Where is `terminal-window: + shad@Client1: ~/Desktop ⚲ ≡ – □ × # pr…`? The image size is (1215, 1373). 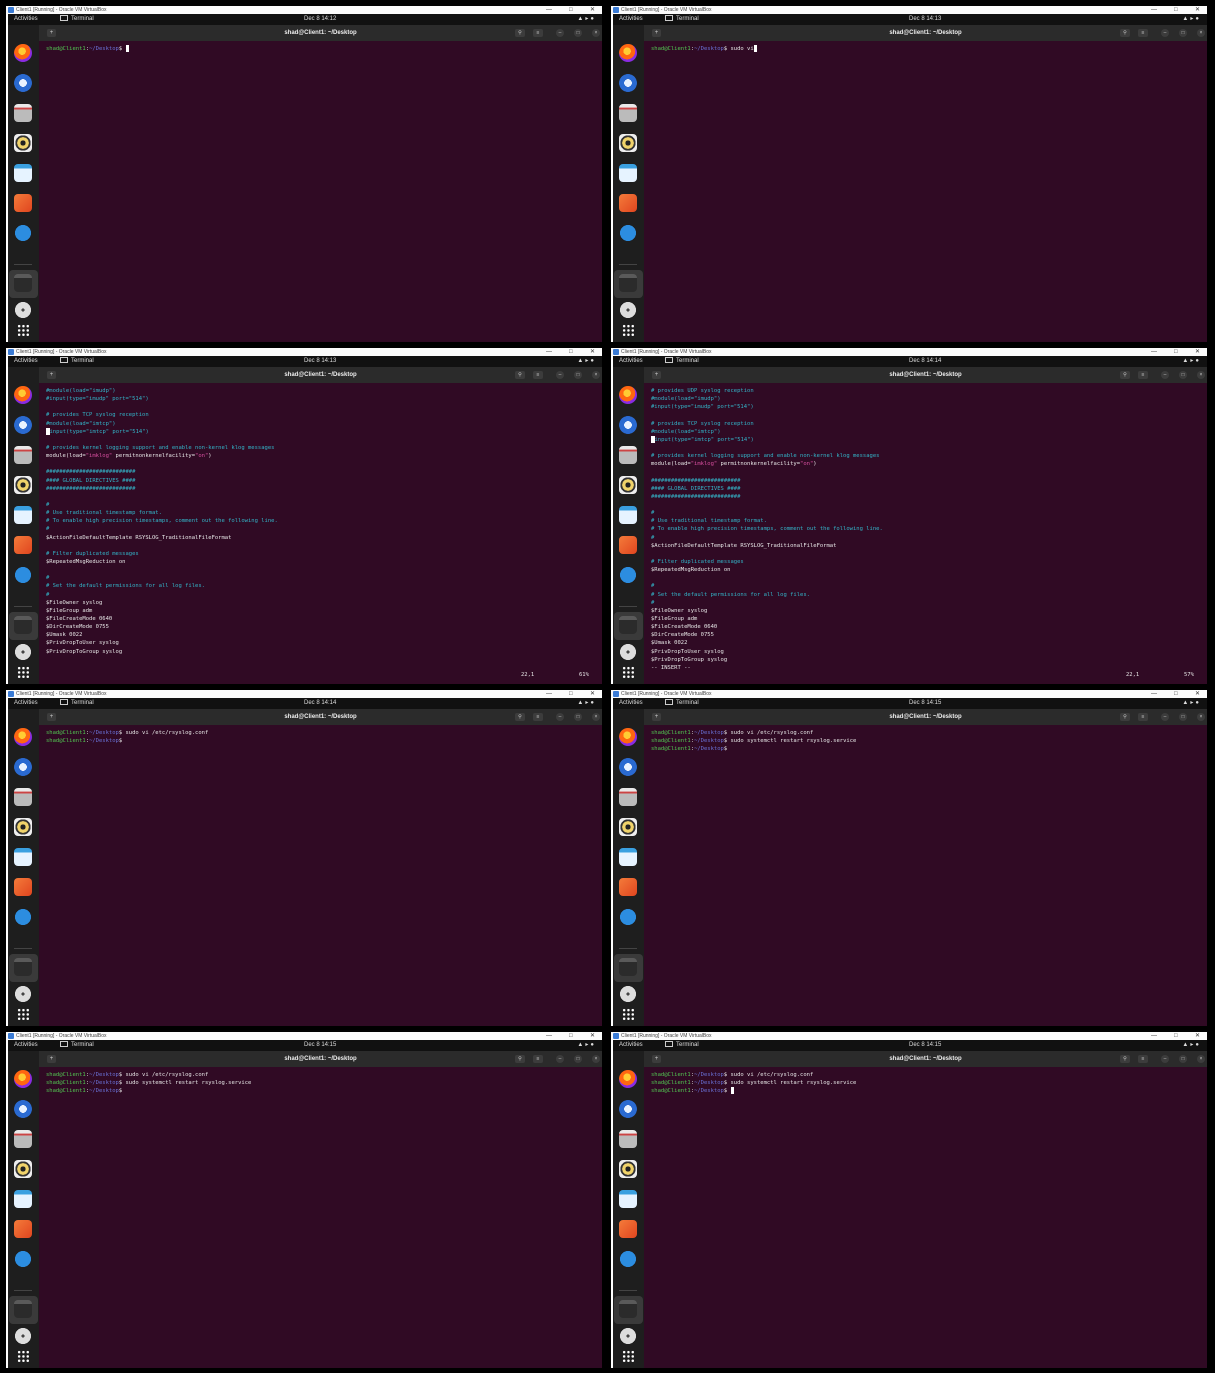 terminal-window: + shad@Client1: ~/Desktop ⚲ ≡ – □ × # pr… is located at coordinates (925, 525).